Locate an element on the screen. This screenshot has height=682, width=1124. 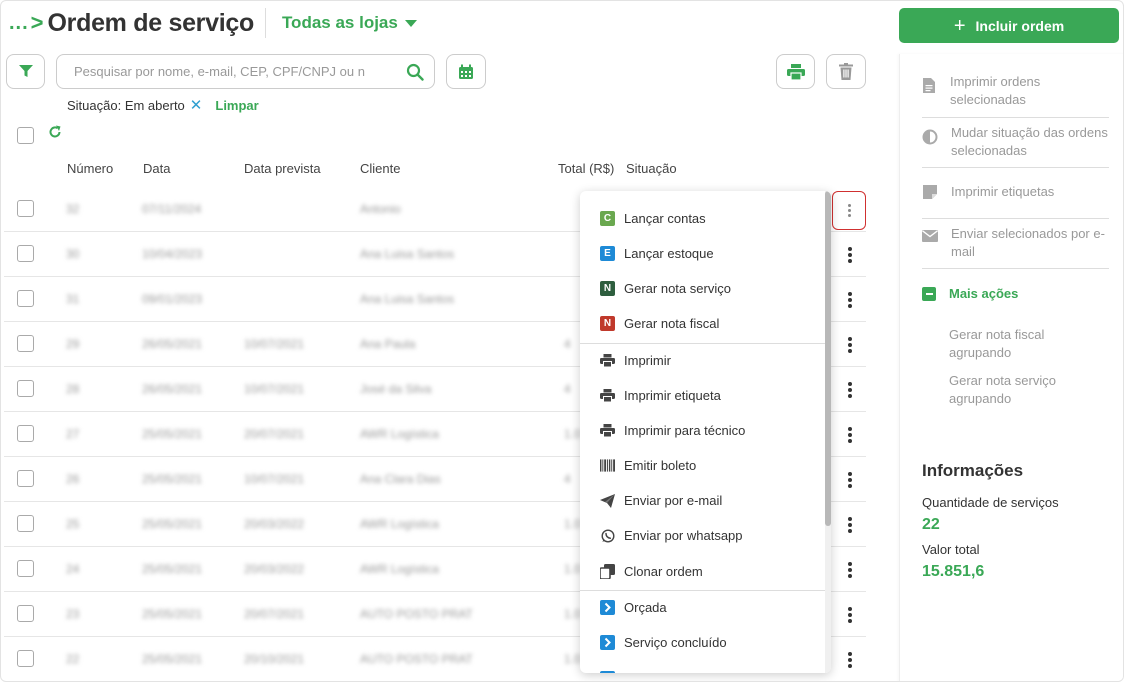
menu-item-orcada: Orçada is located at coordinates (702, 607).